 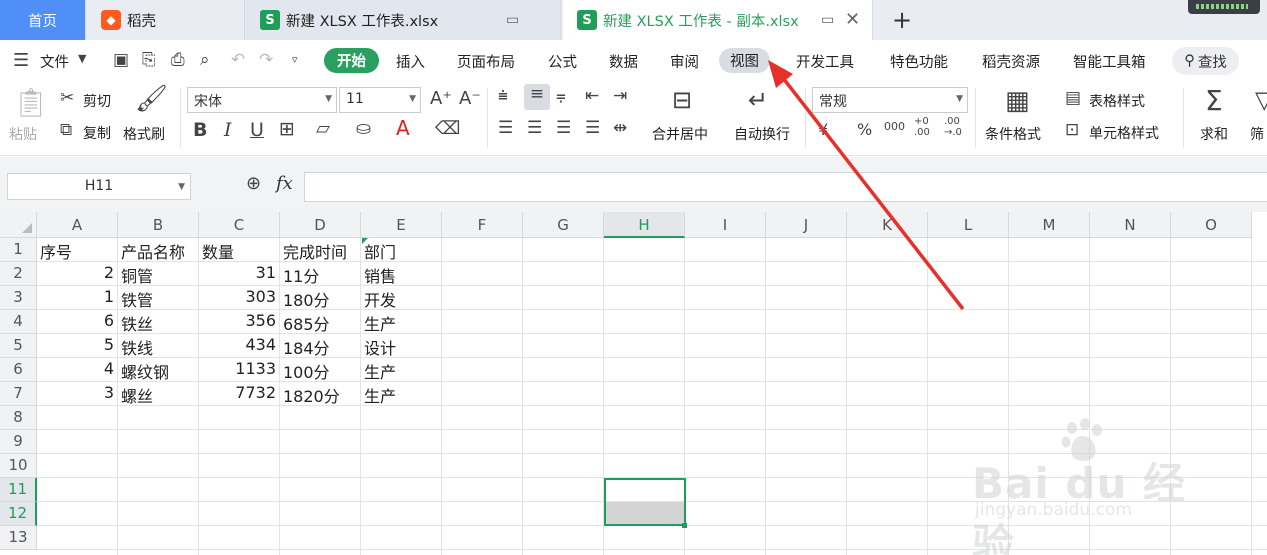 I want to click on cell-c2: 31, so click(x=239, y=274).